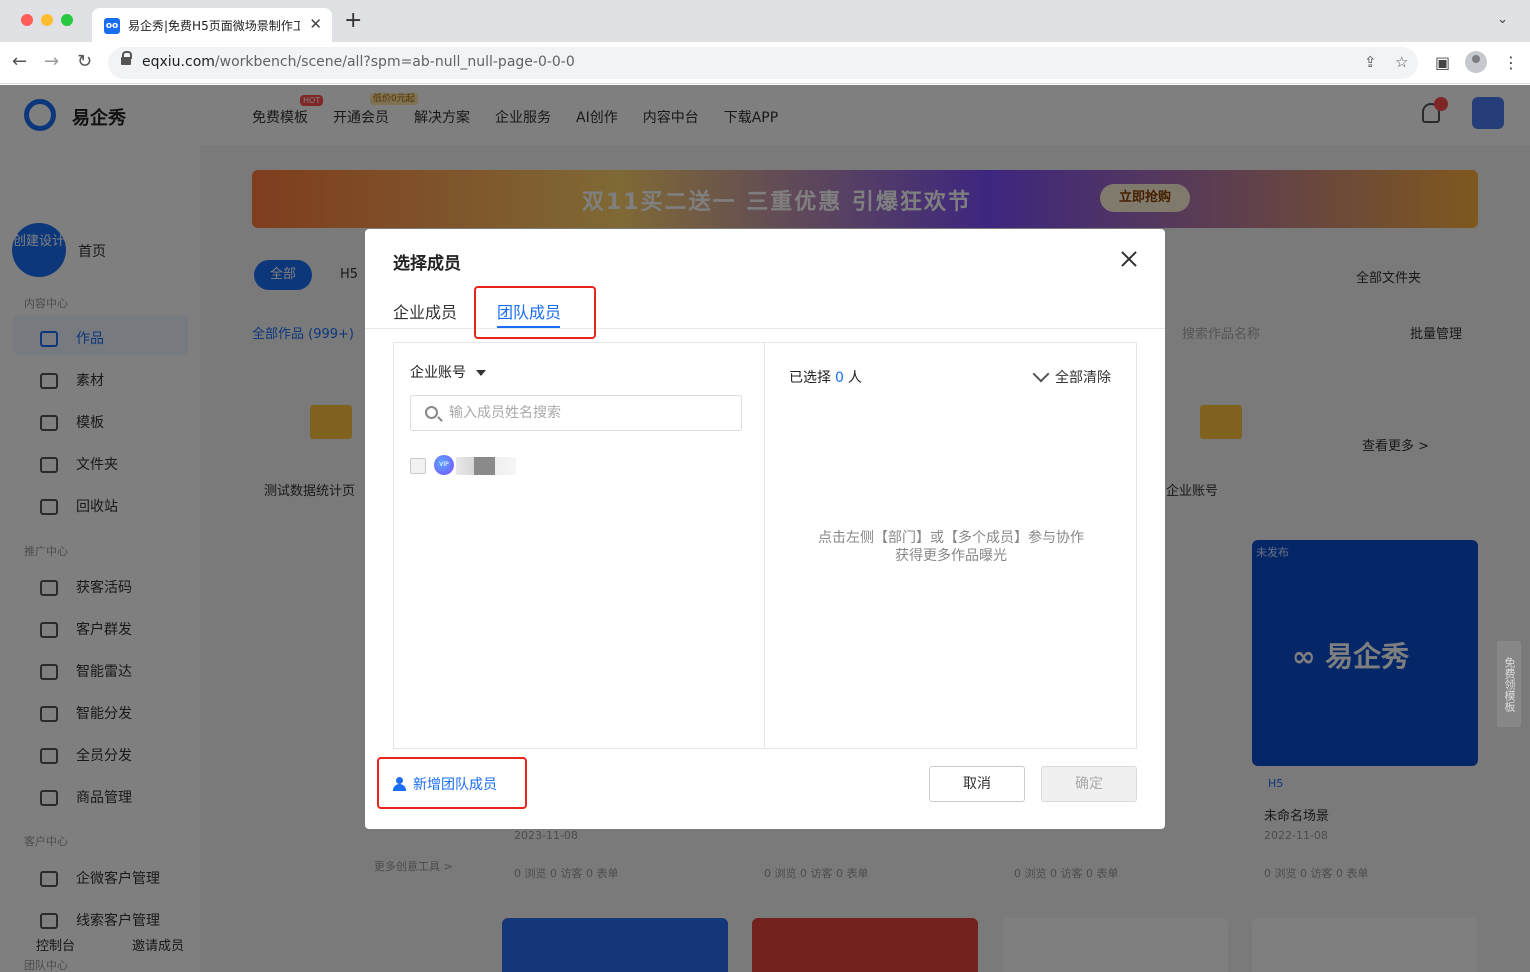 The height and width of the screenshot is (972, 1530). What do you see at coordinates (51, 62) in the screenshot?
I see `forward-arrow-icon: →` at bounding box center [51, 62].